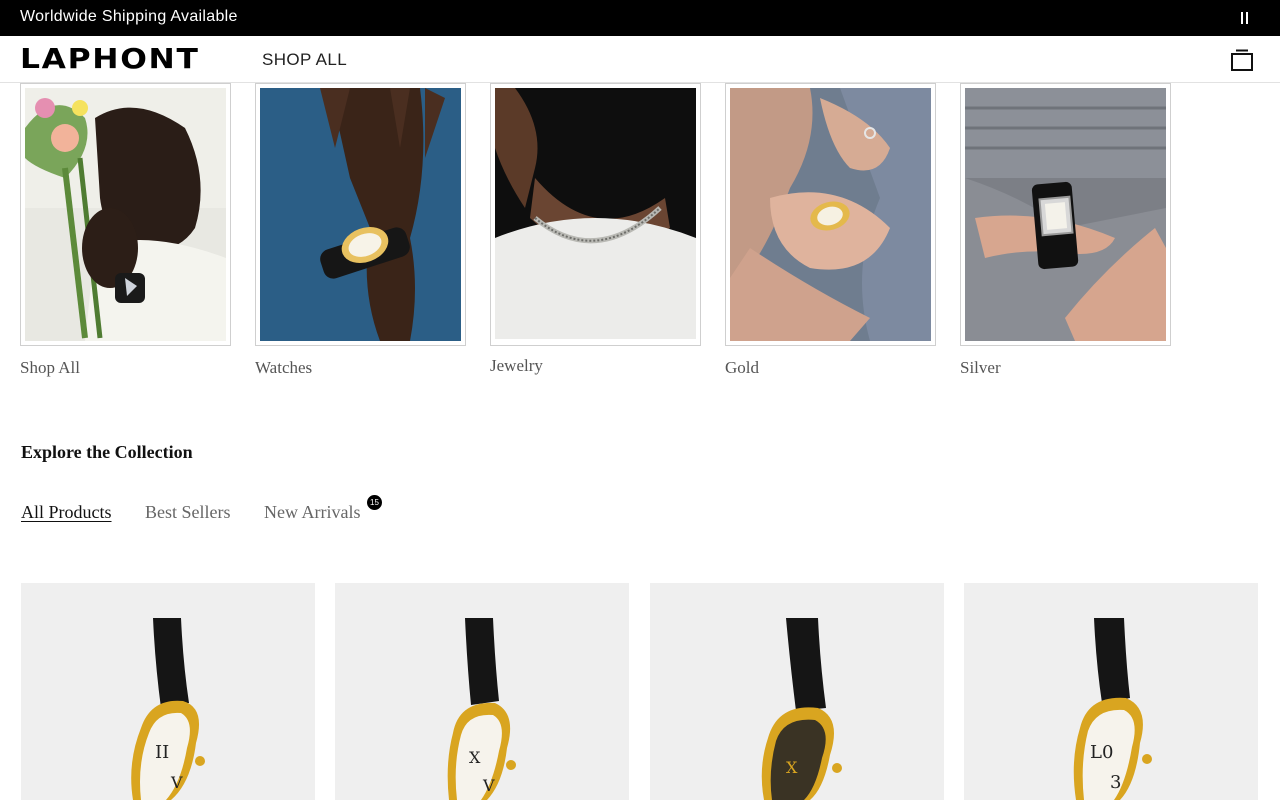 The height and width of the screenshot is (800, 1280). What do you see at coordinates (742, 368) in the screenshot?
I see `category-label: Gold` at bounding box center [742, 368].